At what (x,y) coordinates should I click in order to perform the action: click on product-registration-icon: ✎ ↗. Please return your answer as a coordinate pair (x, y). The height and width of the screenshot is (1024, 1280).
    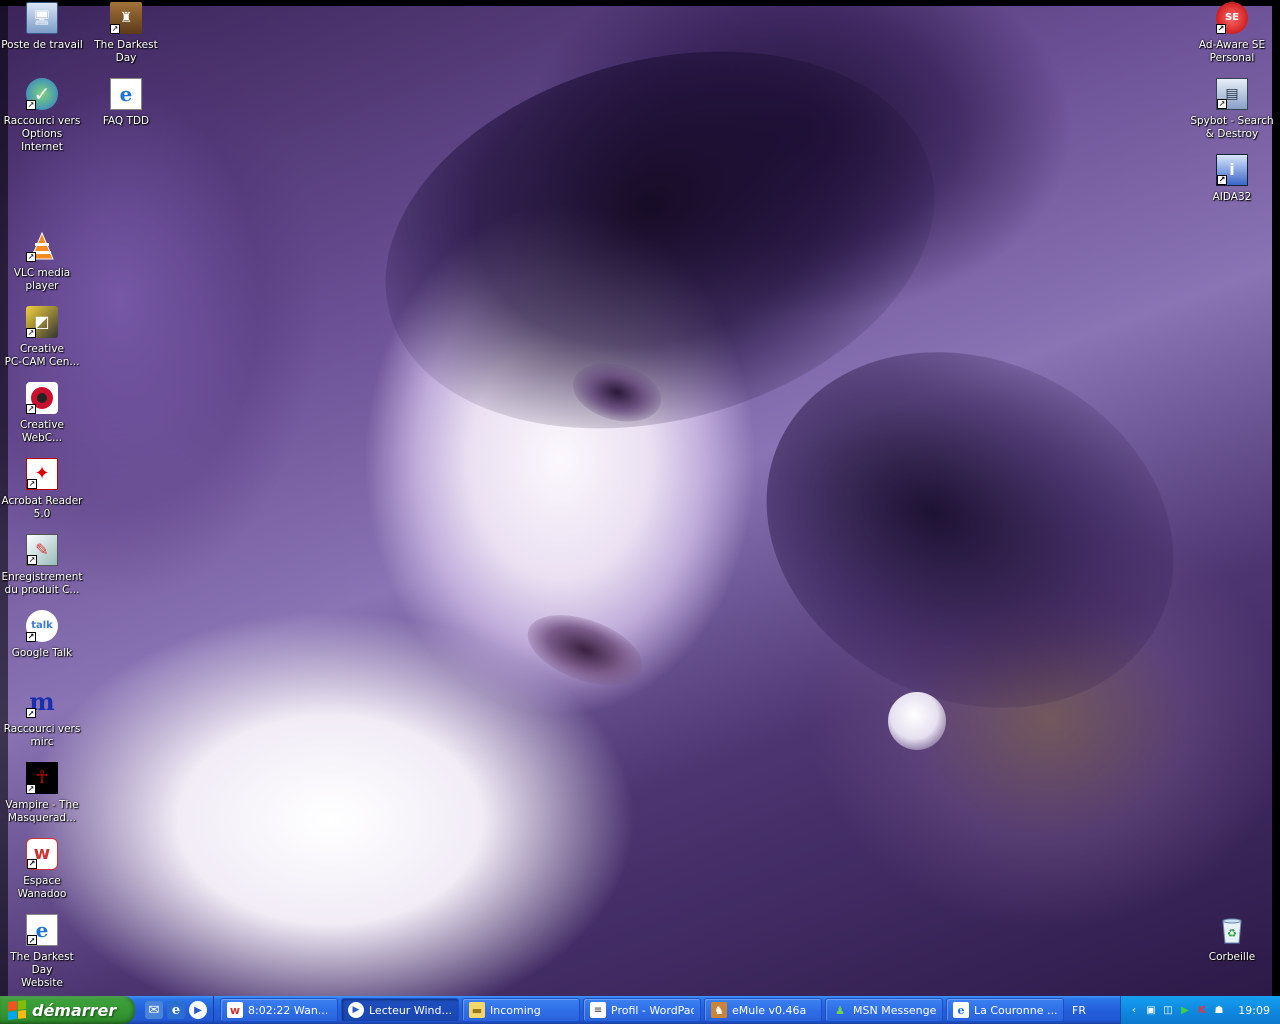
    Looking at the image, I should click on (42, 550).